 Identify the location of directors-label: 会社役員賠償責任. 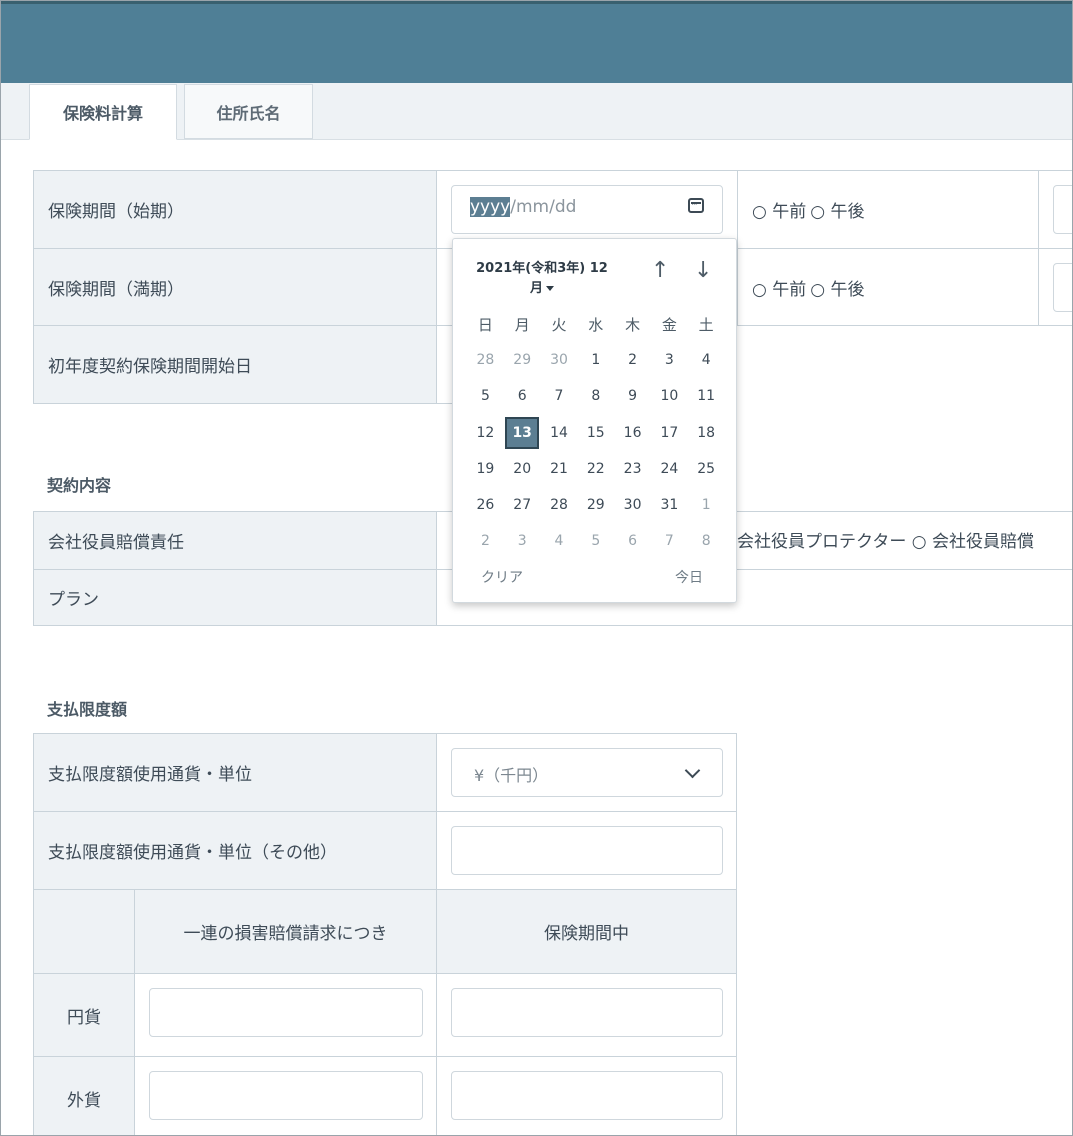
(235, 540).